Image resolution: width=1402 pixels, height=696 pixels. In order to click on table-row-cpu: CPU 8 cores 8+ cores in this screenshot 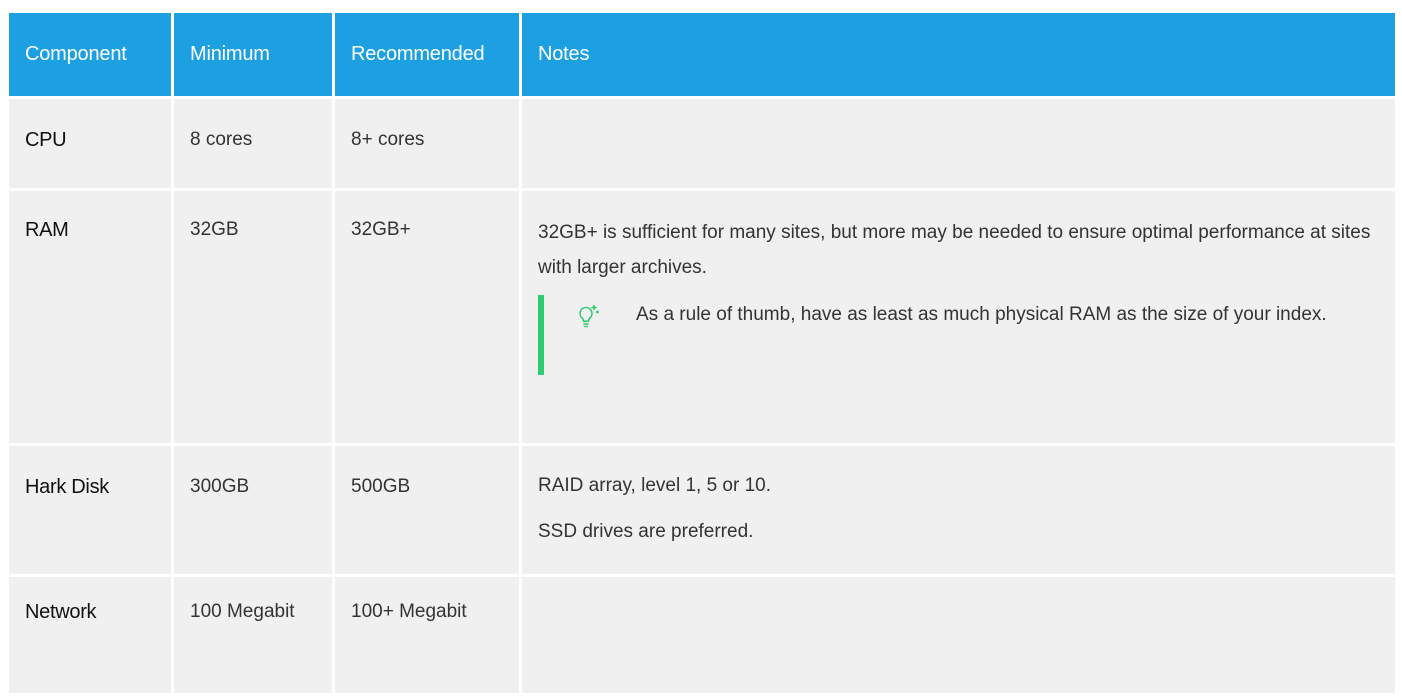, I will do `click(702, 143)`.